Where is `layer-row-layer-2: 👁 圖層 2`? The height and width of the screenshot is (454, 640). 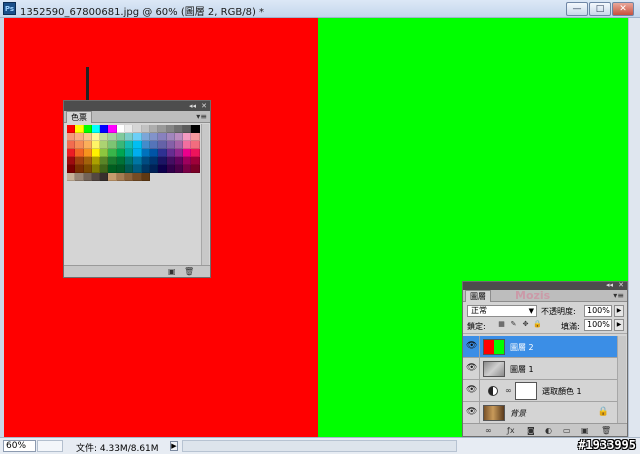
layer-row-layer-2: 👁 圖層 2 is located at coordinates (540, 347).